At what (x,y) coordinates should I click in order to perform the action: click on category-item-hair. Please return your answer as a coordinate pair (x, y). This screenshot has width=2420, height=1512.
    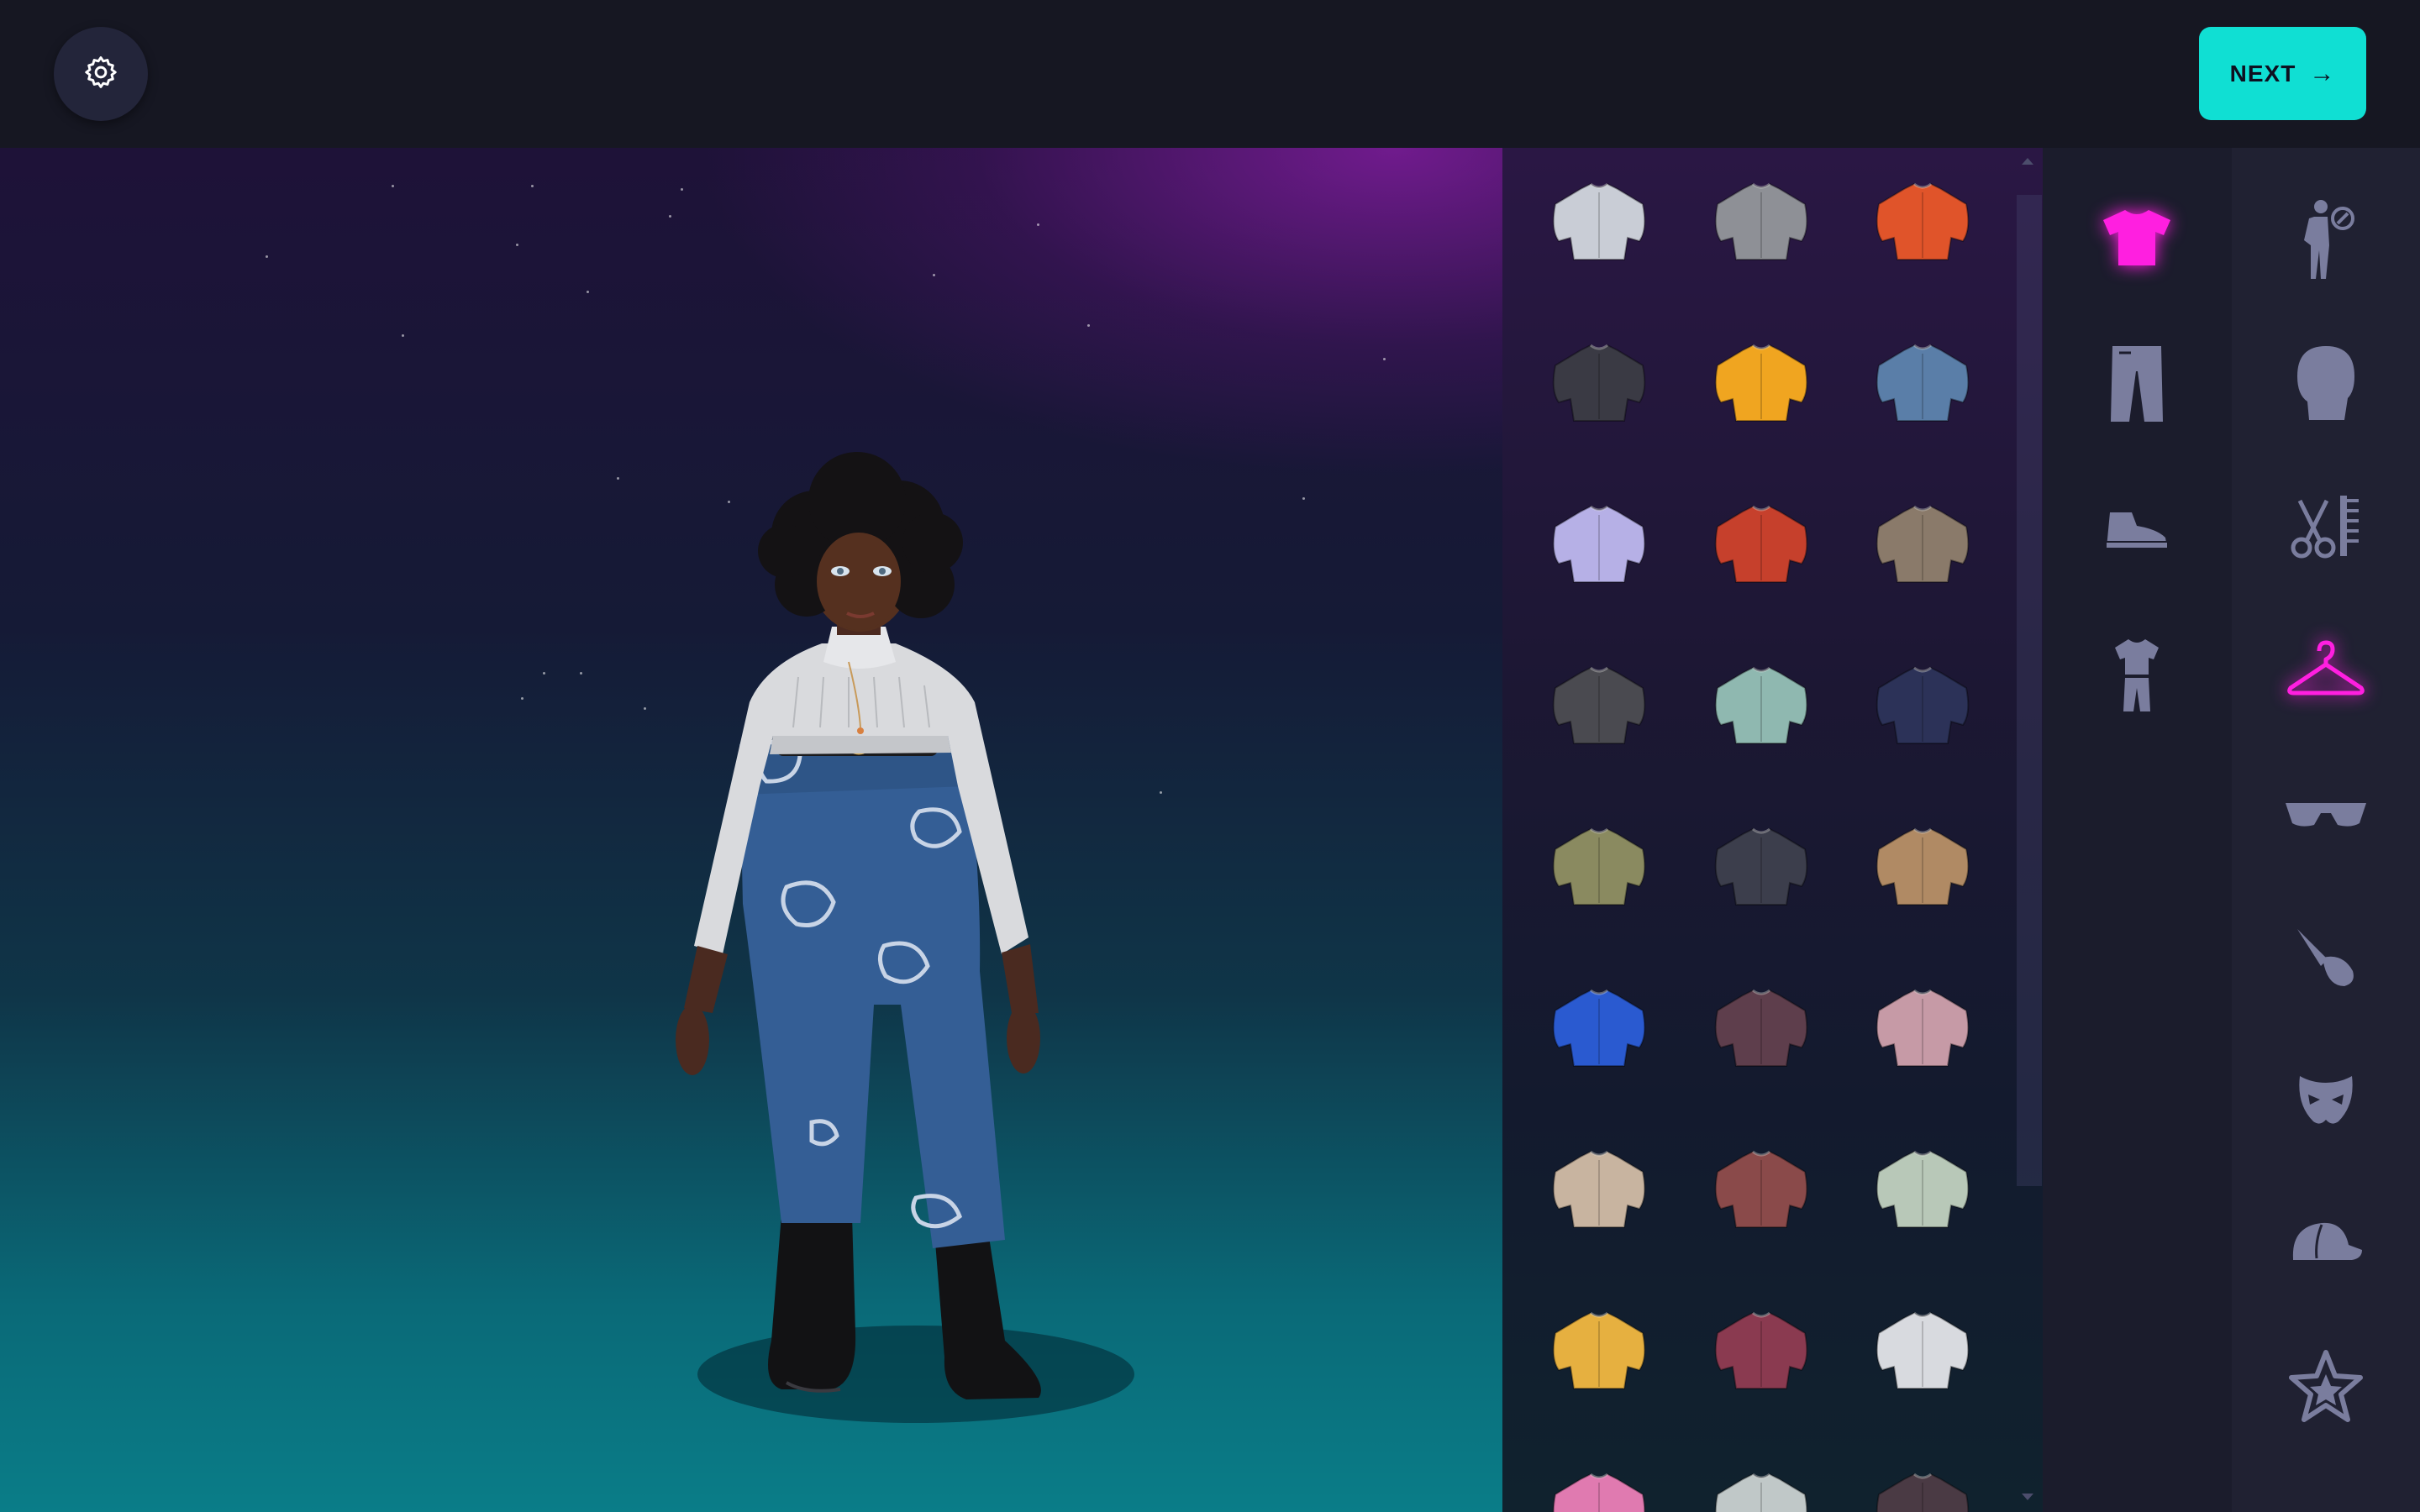
    Looking at the image, I should click on (2326, 527).